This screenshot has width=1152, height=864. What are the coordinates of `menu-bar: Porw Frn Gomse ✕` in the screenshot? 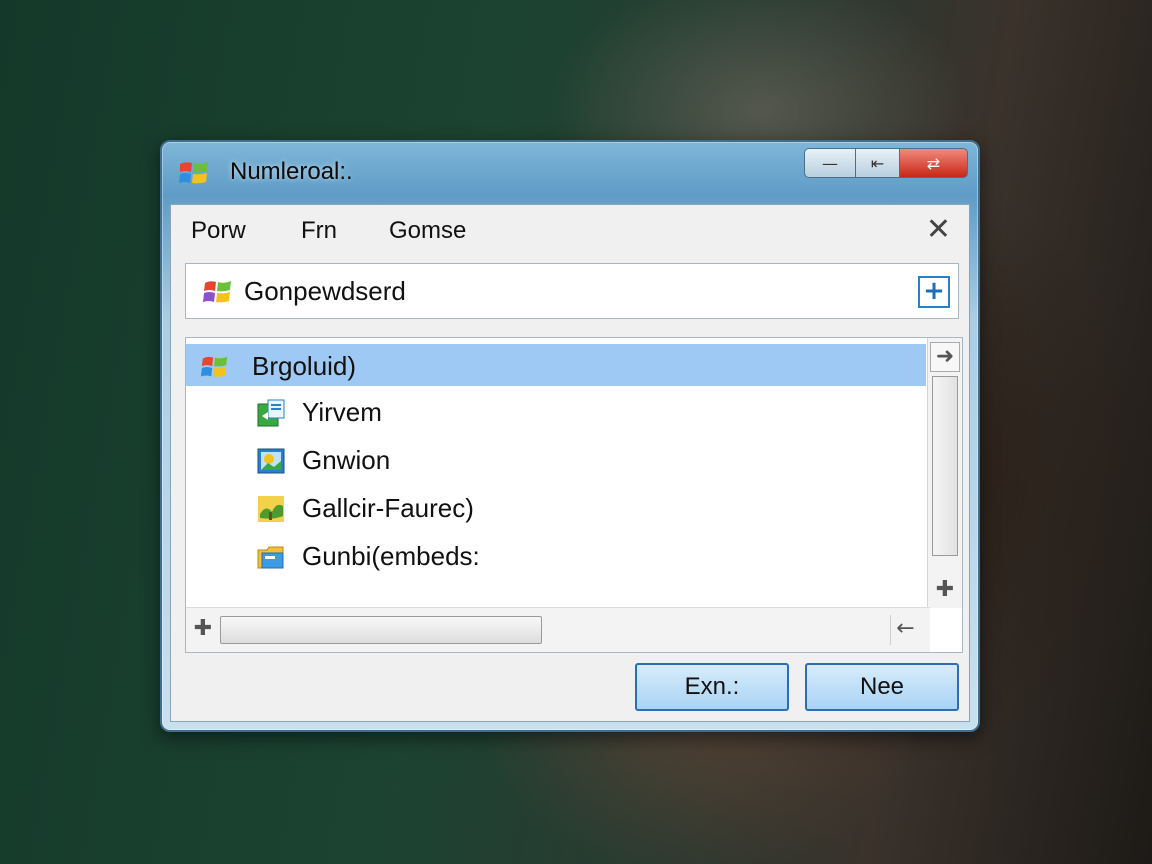 It's located at (570, 231).